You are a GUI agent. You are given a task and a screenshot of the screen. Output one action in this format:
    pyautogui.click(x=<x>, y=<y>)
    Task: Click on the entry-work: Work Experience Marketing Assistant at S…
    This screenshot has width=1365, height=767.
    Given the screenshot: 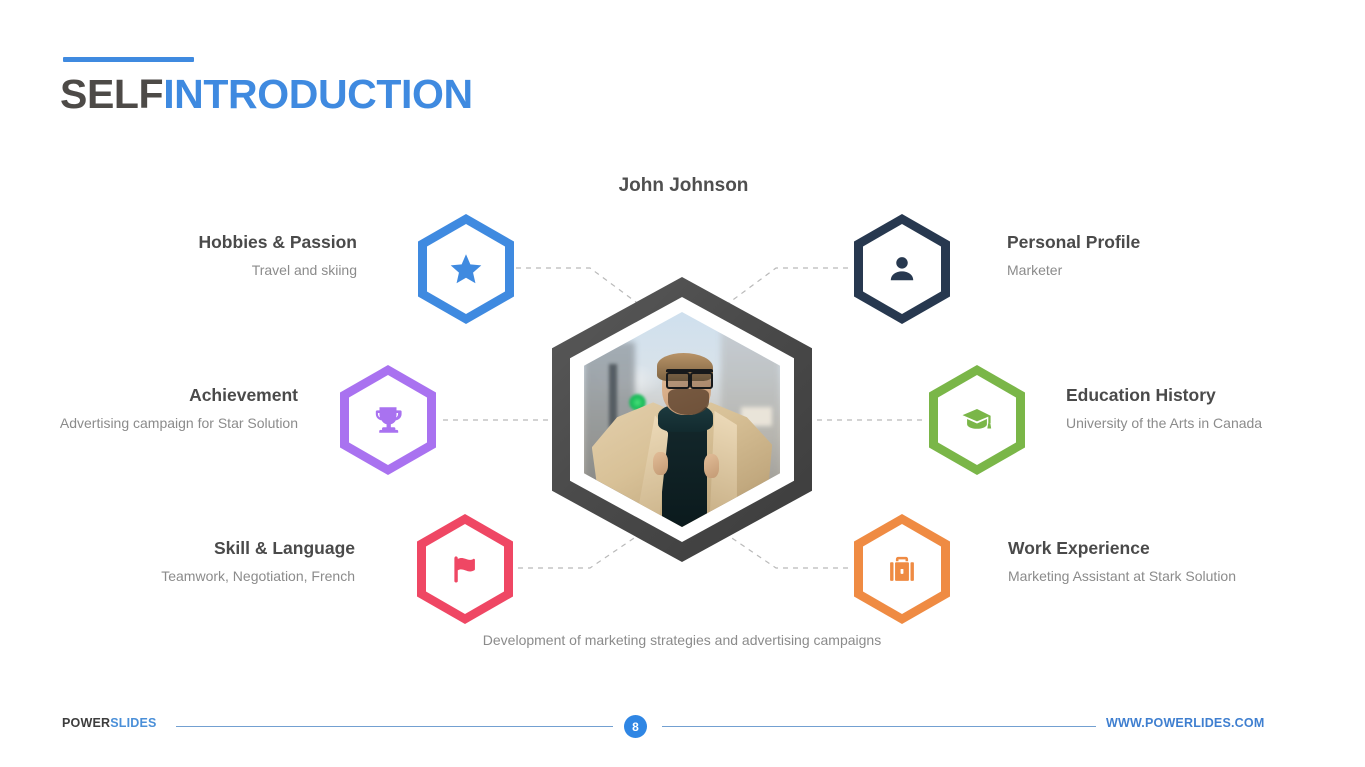 What is the action you would take?
    pyautogui.click(x=1122, y=561)
    